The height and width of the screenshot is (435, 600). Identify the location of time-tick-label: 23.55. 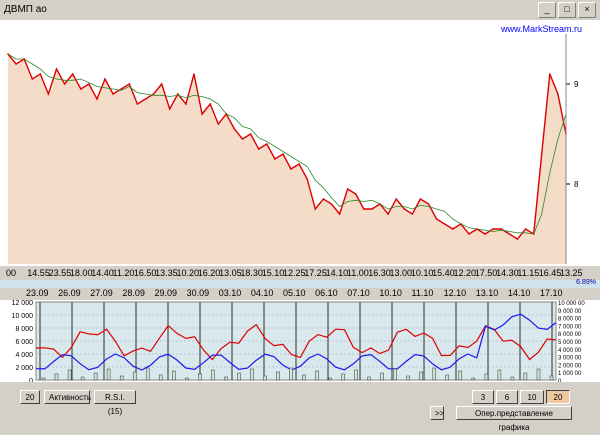
(60, 273).